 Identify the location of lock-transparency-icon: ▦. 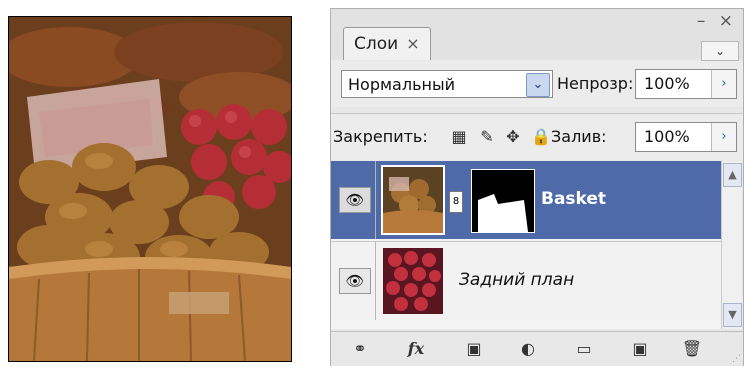
(459, 137).